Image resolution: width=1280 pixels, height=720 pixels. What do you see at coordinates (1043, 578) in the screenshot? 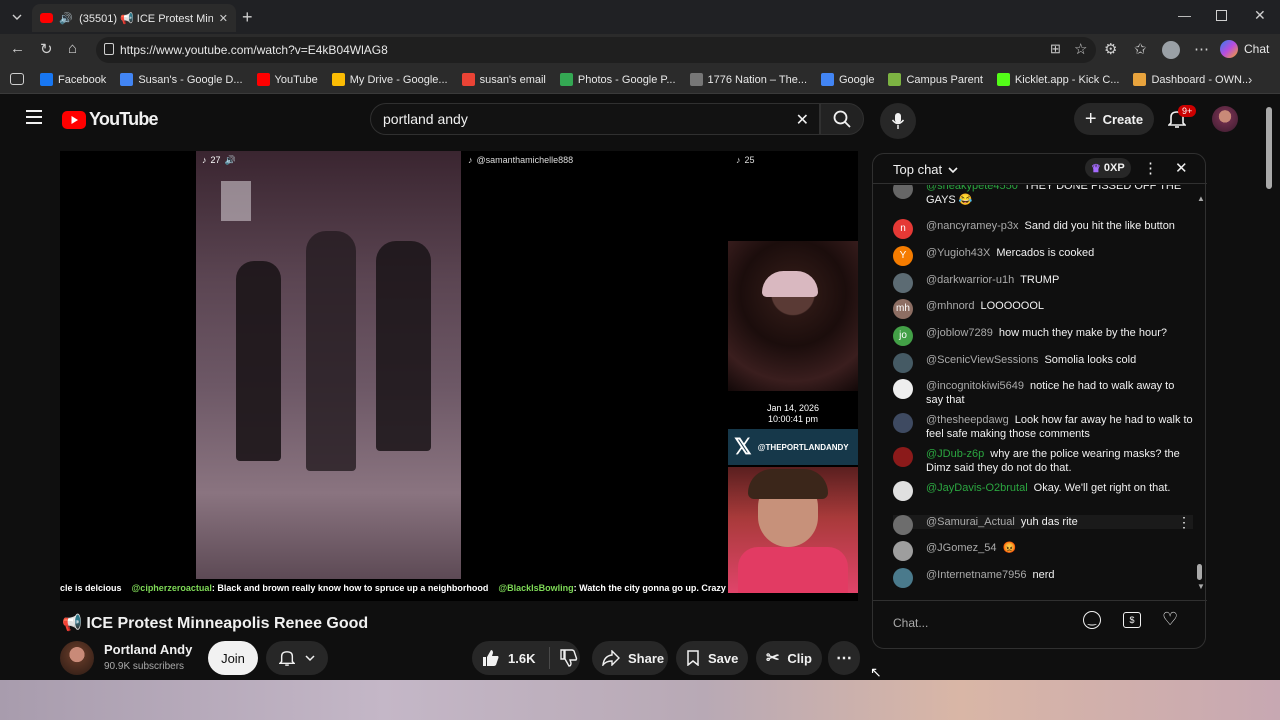
I see `chat-message: @Internetname7956 nerd` at bounding box center [1043, 578].